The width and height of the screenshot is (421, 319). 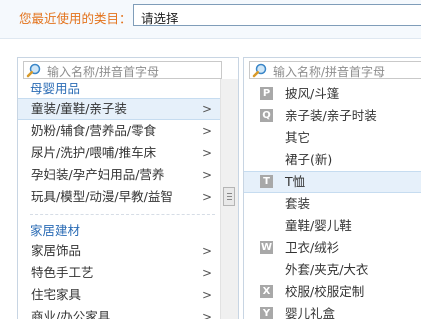 I want to click on recent-category-value: 请选择, so click(x=160, y=18).